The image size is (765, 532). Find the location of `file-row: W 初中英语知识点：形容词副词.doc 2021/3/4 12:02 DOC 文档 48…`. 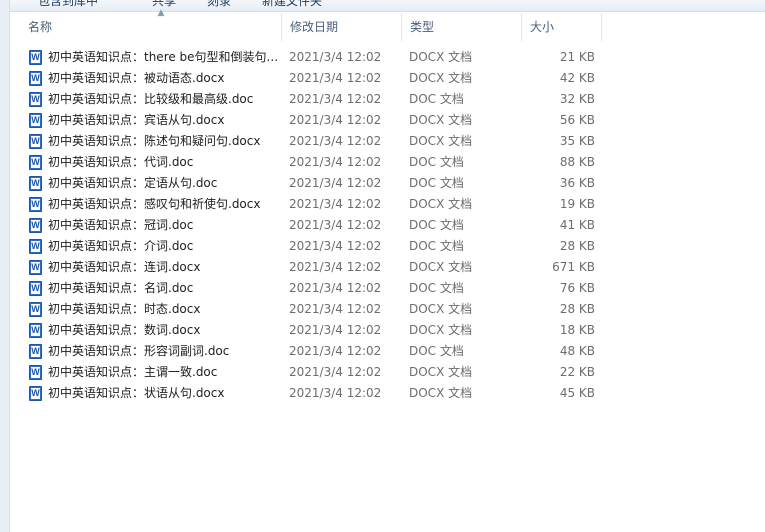

file-row: W 初中英语知识点：形容词副词.doc 2021/3/4 12:02 DOC 文档 48… is located at coordinates (387, 351).